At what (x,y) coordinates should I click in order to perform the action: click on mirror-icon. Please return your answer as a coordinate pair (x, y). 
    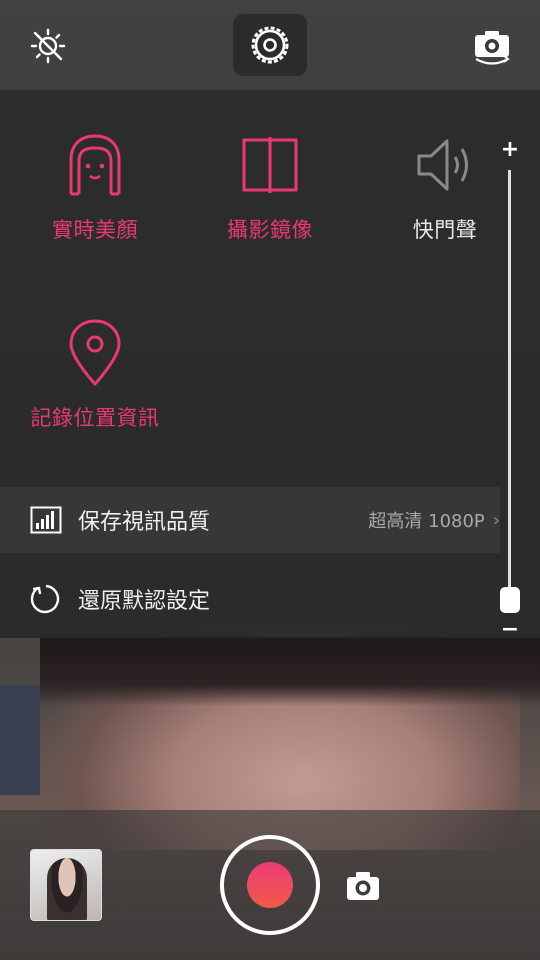
    Looking at the image, I should click on (270, 165).